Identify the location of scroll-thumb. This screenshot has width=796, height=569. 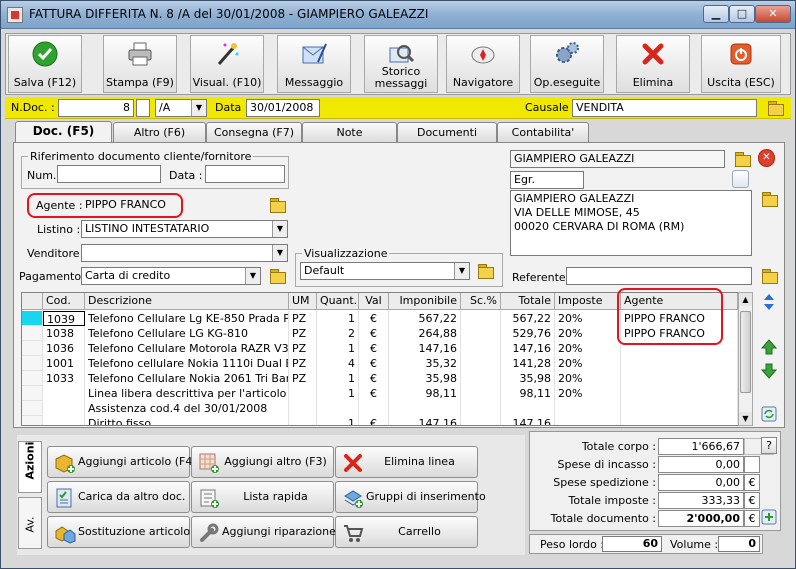
(745, 352).